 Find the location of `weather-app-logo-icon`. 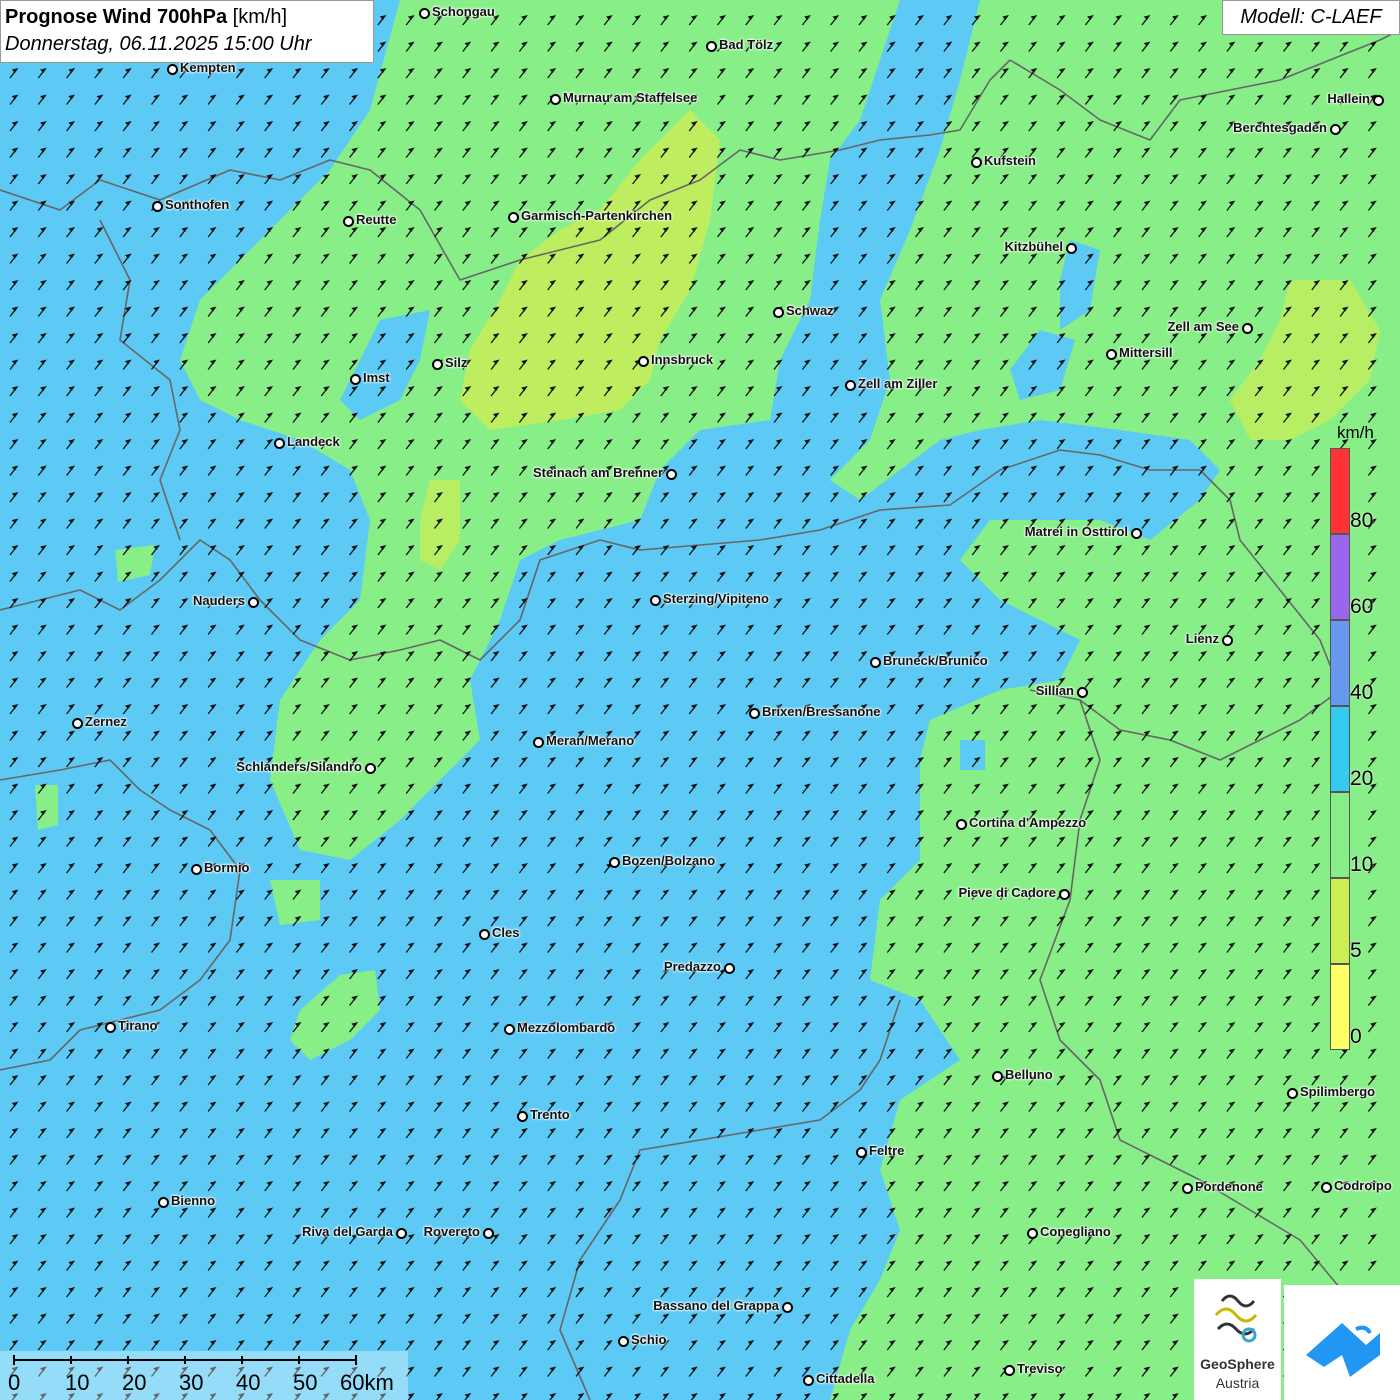

weather-app-logo-icon is located at coordinates (1343, 1350).